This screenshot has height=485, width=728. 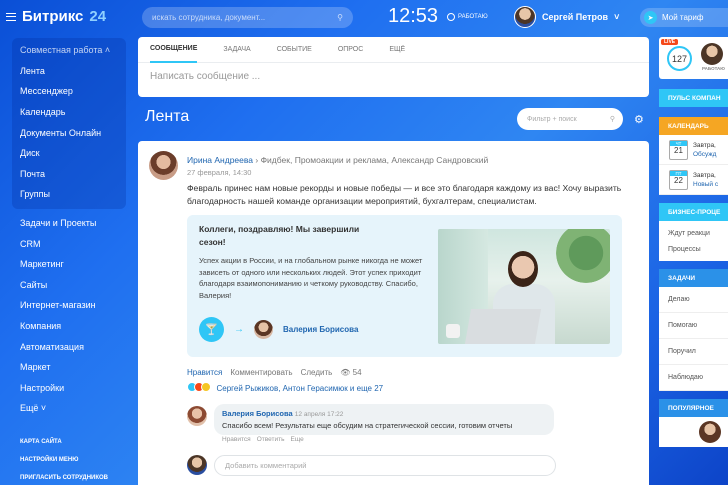 What do you see at coordinates (319, 414) in the screenshot?
I see `comment-time: 12 апреля 17:22` at bounding box center [319, 414].